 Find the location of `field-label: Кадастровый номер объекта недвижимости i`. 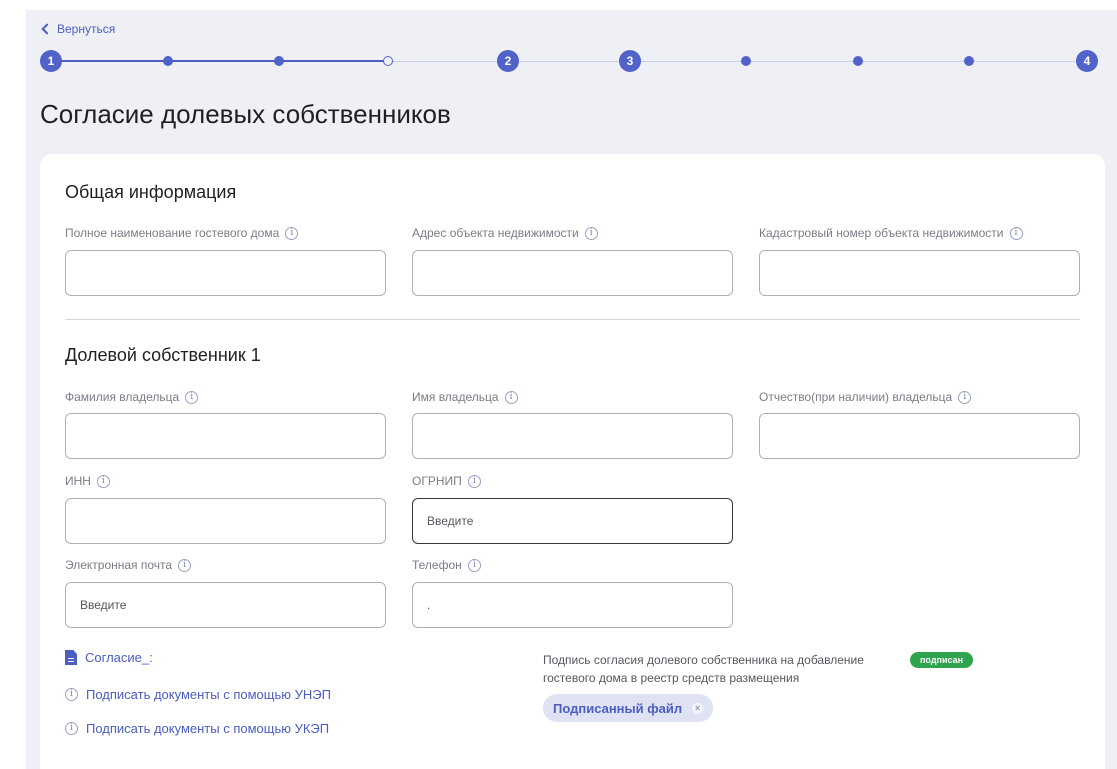

field-label: Кадастровый номер объекта недвижимости i is located at coordinates (891, 233).